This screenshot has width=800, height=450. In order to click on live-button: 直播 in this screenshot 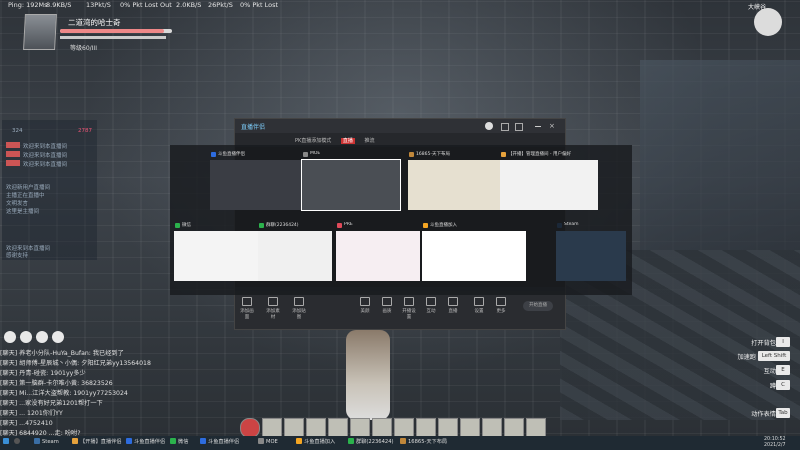, I will do `click(453, 305)`.